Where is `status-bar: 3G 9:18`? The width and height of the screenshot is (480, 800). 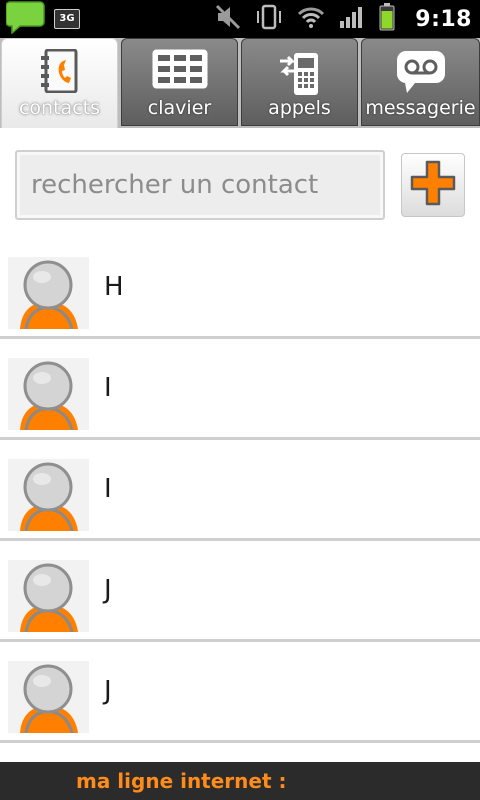 status-bar: 3G 9:18 is located at coordinates (240, 19).